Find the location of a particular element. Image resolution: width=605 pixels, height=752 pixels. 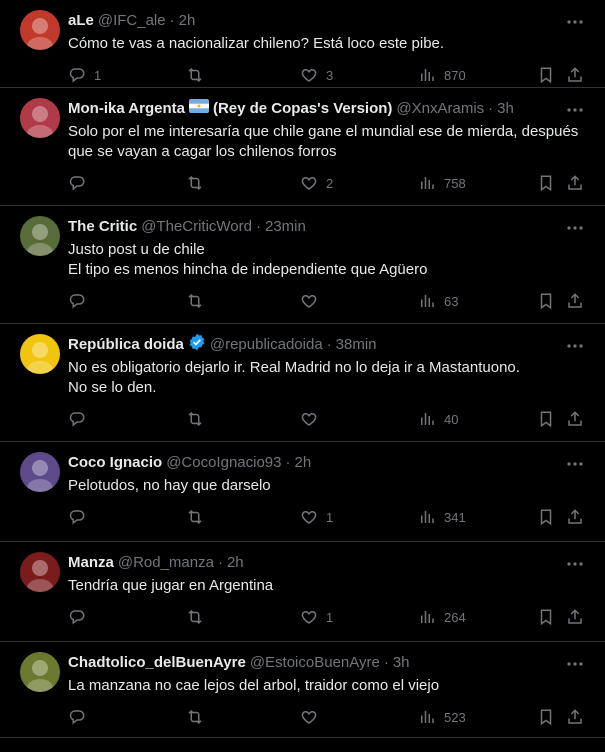

views-icon is located at coordinates (427, 183).